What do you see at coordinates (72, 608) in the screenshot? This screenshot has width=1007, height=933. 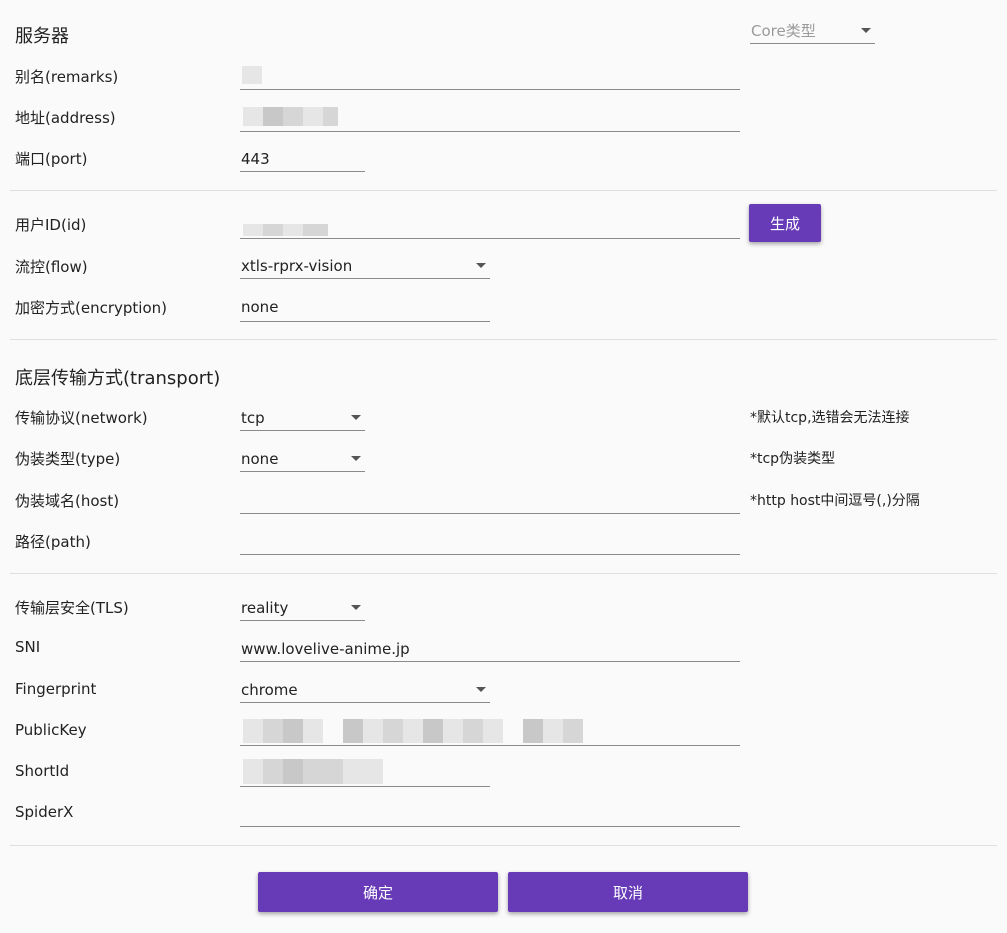 I see `tls-label: 传输层安全(TLS)` at bounding box center [72, 608].